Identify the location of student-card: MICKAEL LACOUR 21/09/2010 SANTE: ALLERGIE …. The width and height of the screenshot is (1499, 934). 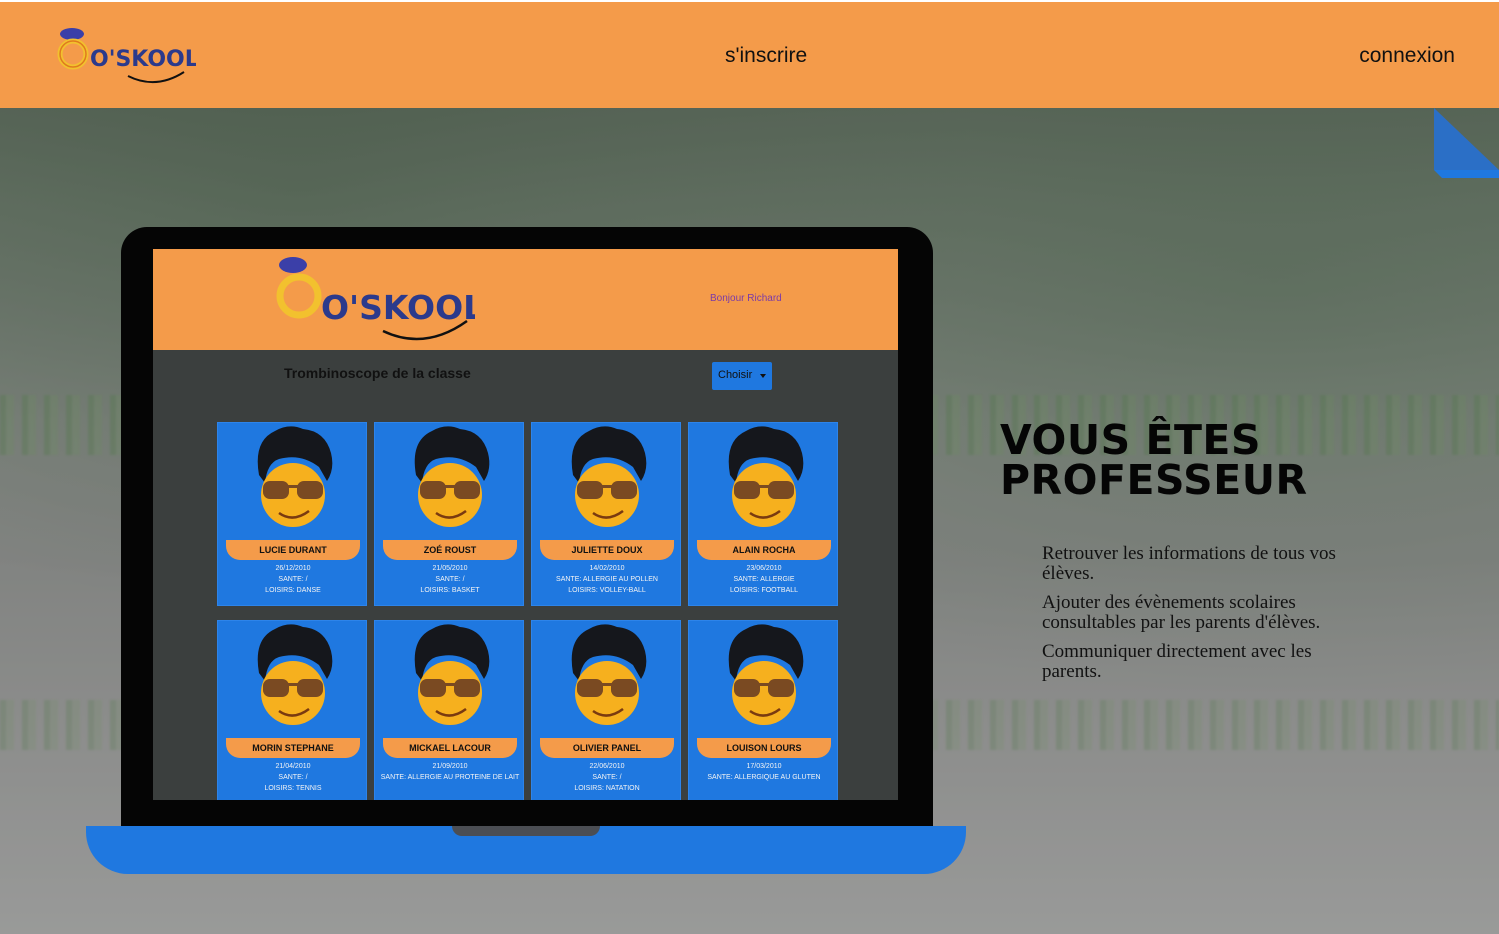
(449, 710).